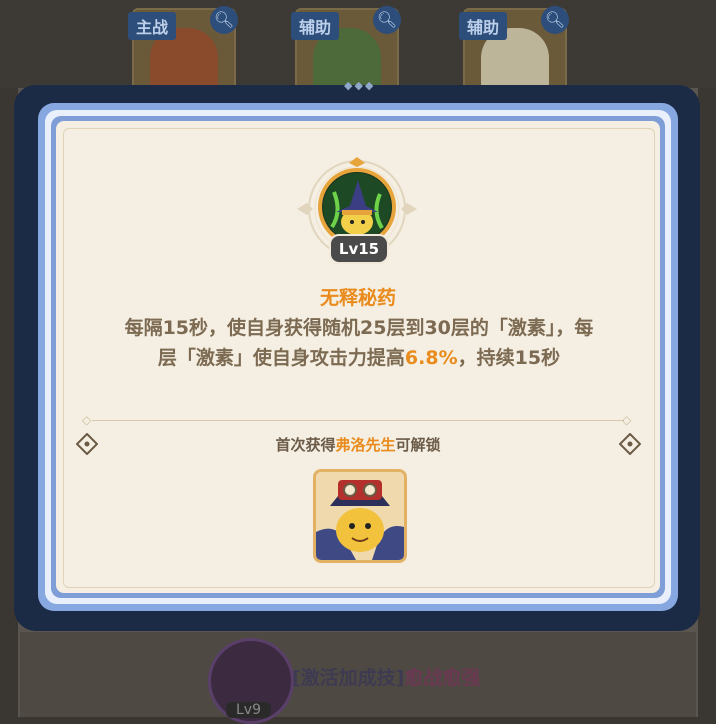 The image size is (716, 724). What do you see at coordinates (281, 358) in the screenshot?
I see `desc-text: 层「激素」使自身攻击力提高` at bounding box center [281, 358].